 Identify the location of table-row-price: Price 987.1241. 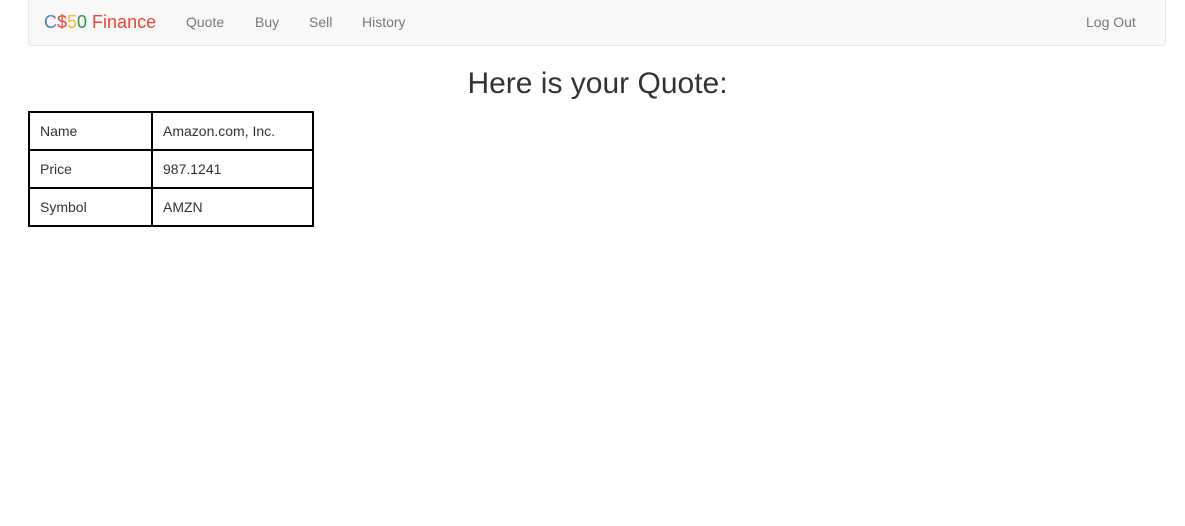
(171, 169).